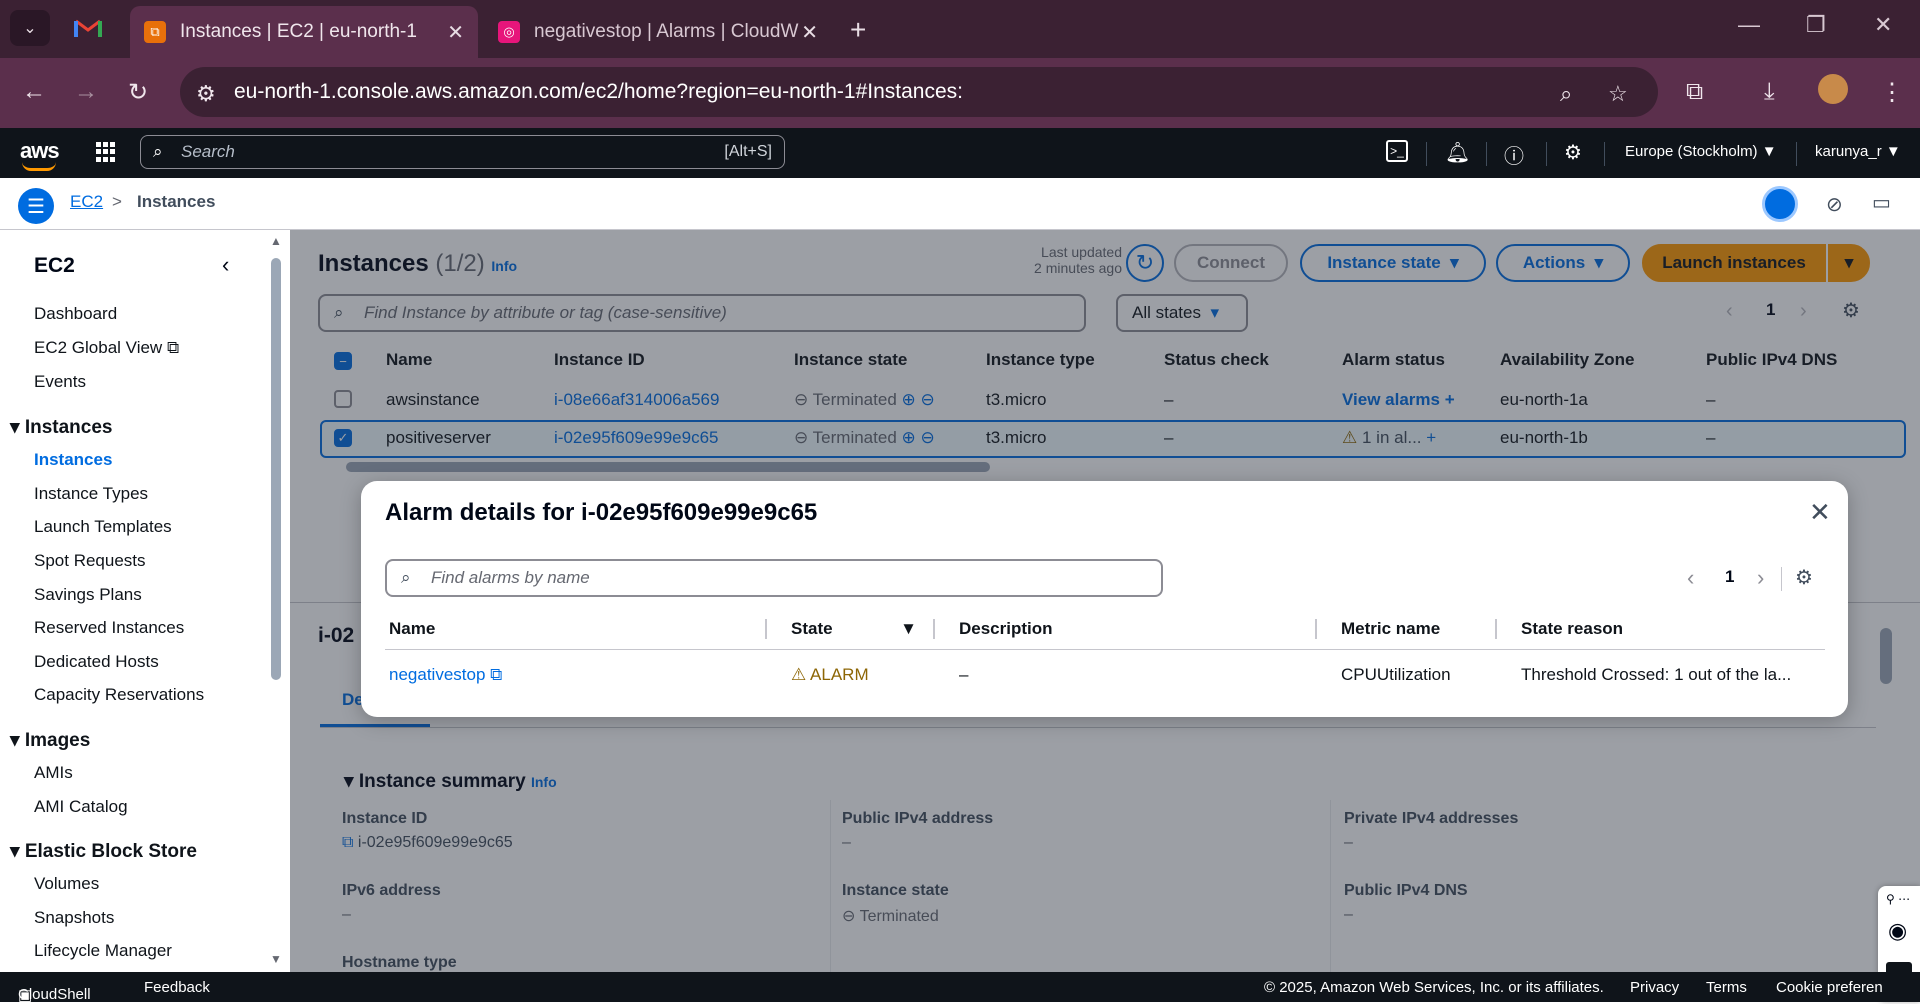  I want to click on site-info-icon: ⚙, so click(206, 94).